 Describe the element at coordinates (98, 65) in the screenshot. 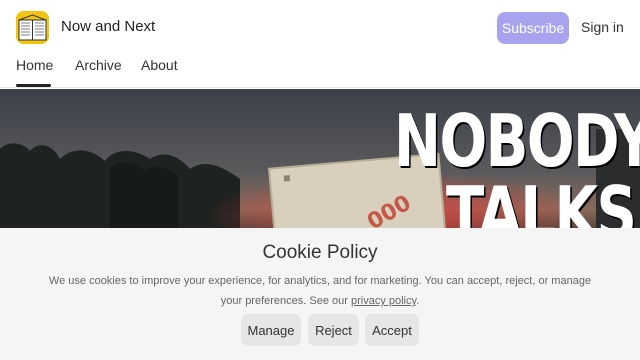

I see `nav-archive: Archive` at that location.